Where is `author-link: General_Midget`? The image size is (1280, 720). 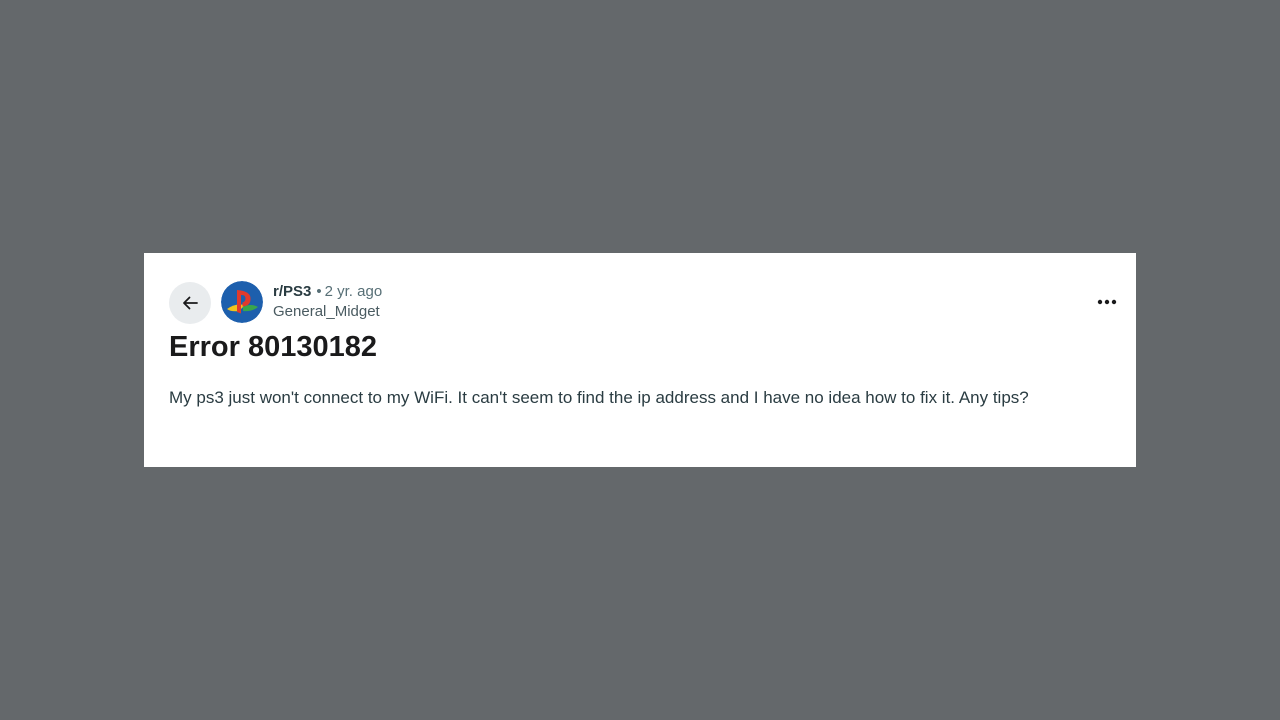 author-link: General_Midget is located at coordinates (327, 312).